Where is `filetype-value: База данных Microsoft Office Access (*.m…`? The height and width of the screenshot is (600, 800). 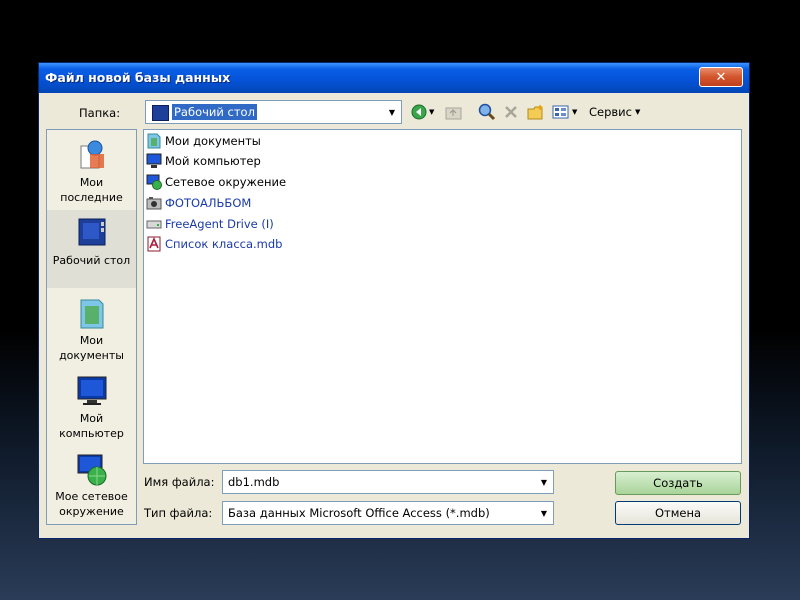 filetype-value: База данных Microsoft Office Access (*.m… is located at coordinates (359, 513).